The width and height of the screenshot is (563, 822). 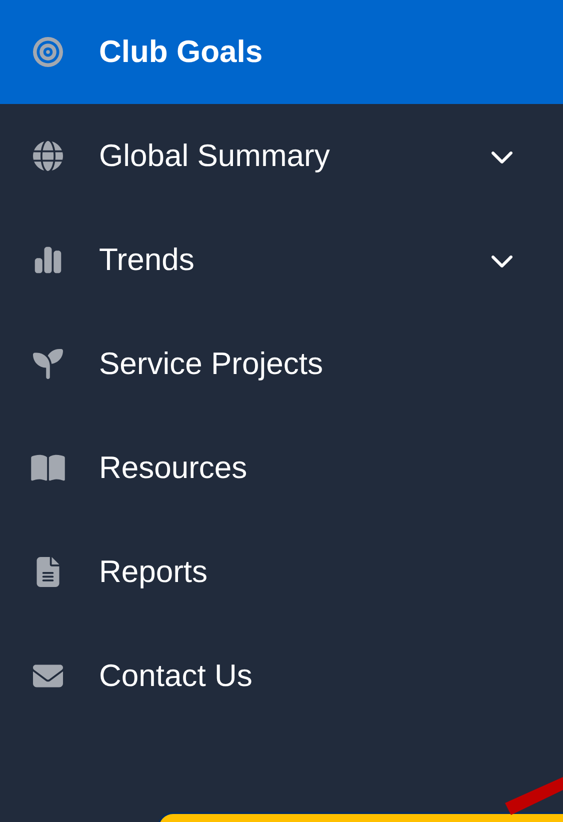 I want to click on sidebar-item: Global Summary, so click(x=281, y=156).